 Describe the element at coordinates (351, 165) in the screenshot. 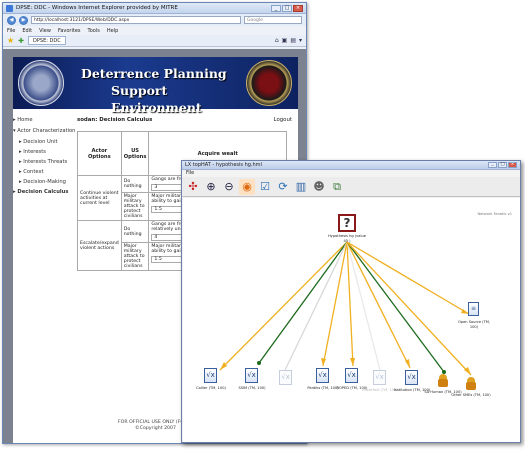

I see `tophat-title-bar: LX topHAT - hypothesis hg.hml _ □ ×` at that location.